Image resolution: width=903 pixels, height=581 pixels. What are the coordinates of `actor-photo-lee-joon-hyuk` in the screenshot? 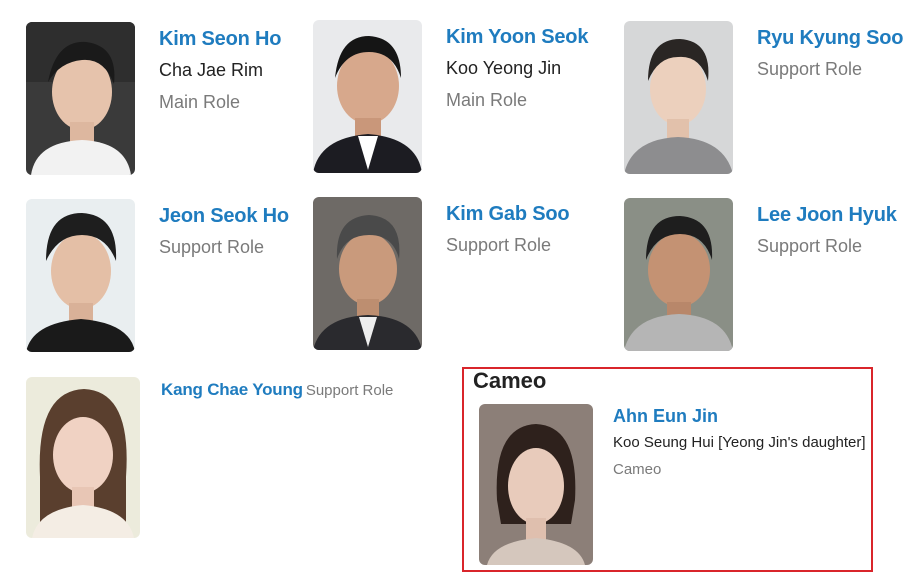 It's located at (678, 274).